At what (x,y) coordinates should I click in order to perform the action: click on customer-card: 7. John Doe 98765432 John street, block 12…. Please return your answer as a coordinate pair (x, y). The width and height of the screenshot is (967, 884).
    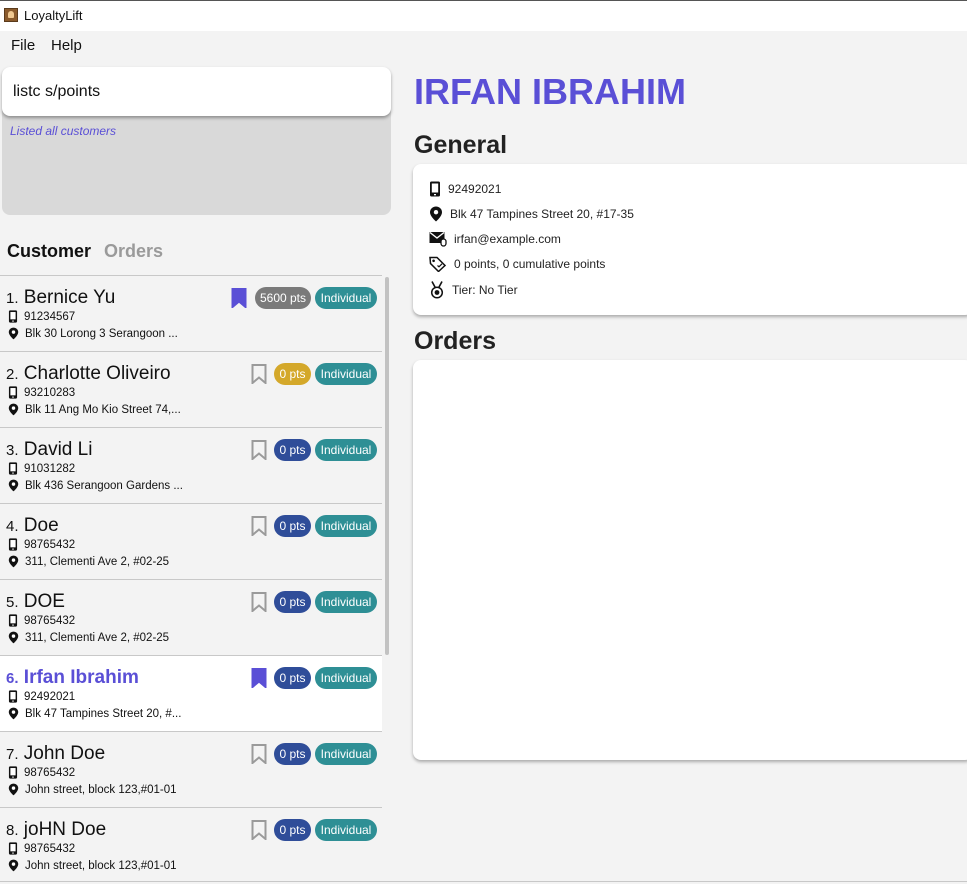
    Looking at the image, I should click on (191, 769).